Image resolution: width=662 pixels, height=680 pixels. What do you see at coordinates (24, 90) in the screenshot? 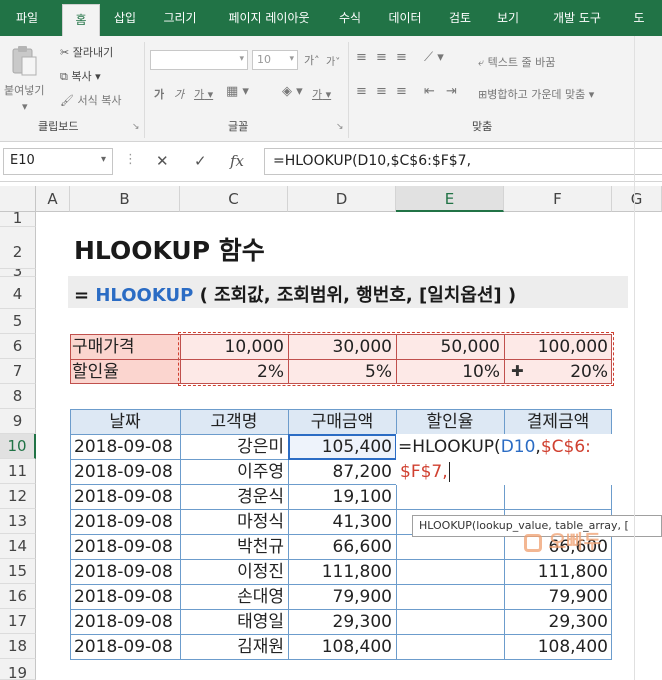
I see `paste-label: 붙여넣기` at bounding box center [24, 90].